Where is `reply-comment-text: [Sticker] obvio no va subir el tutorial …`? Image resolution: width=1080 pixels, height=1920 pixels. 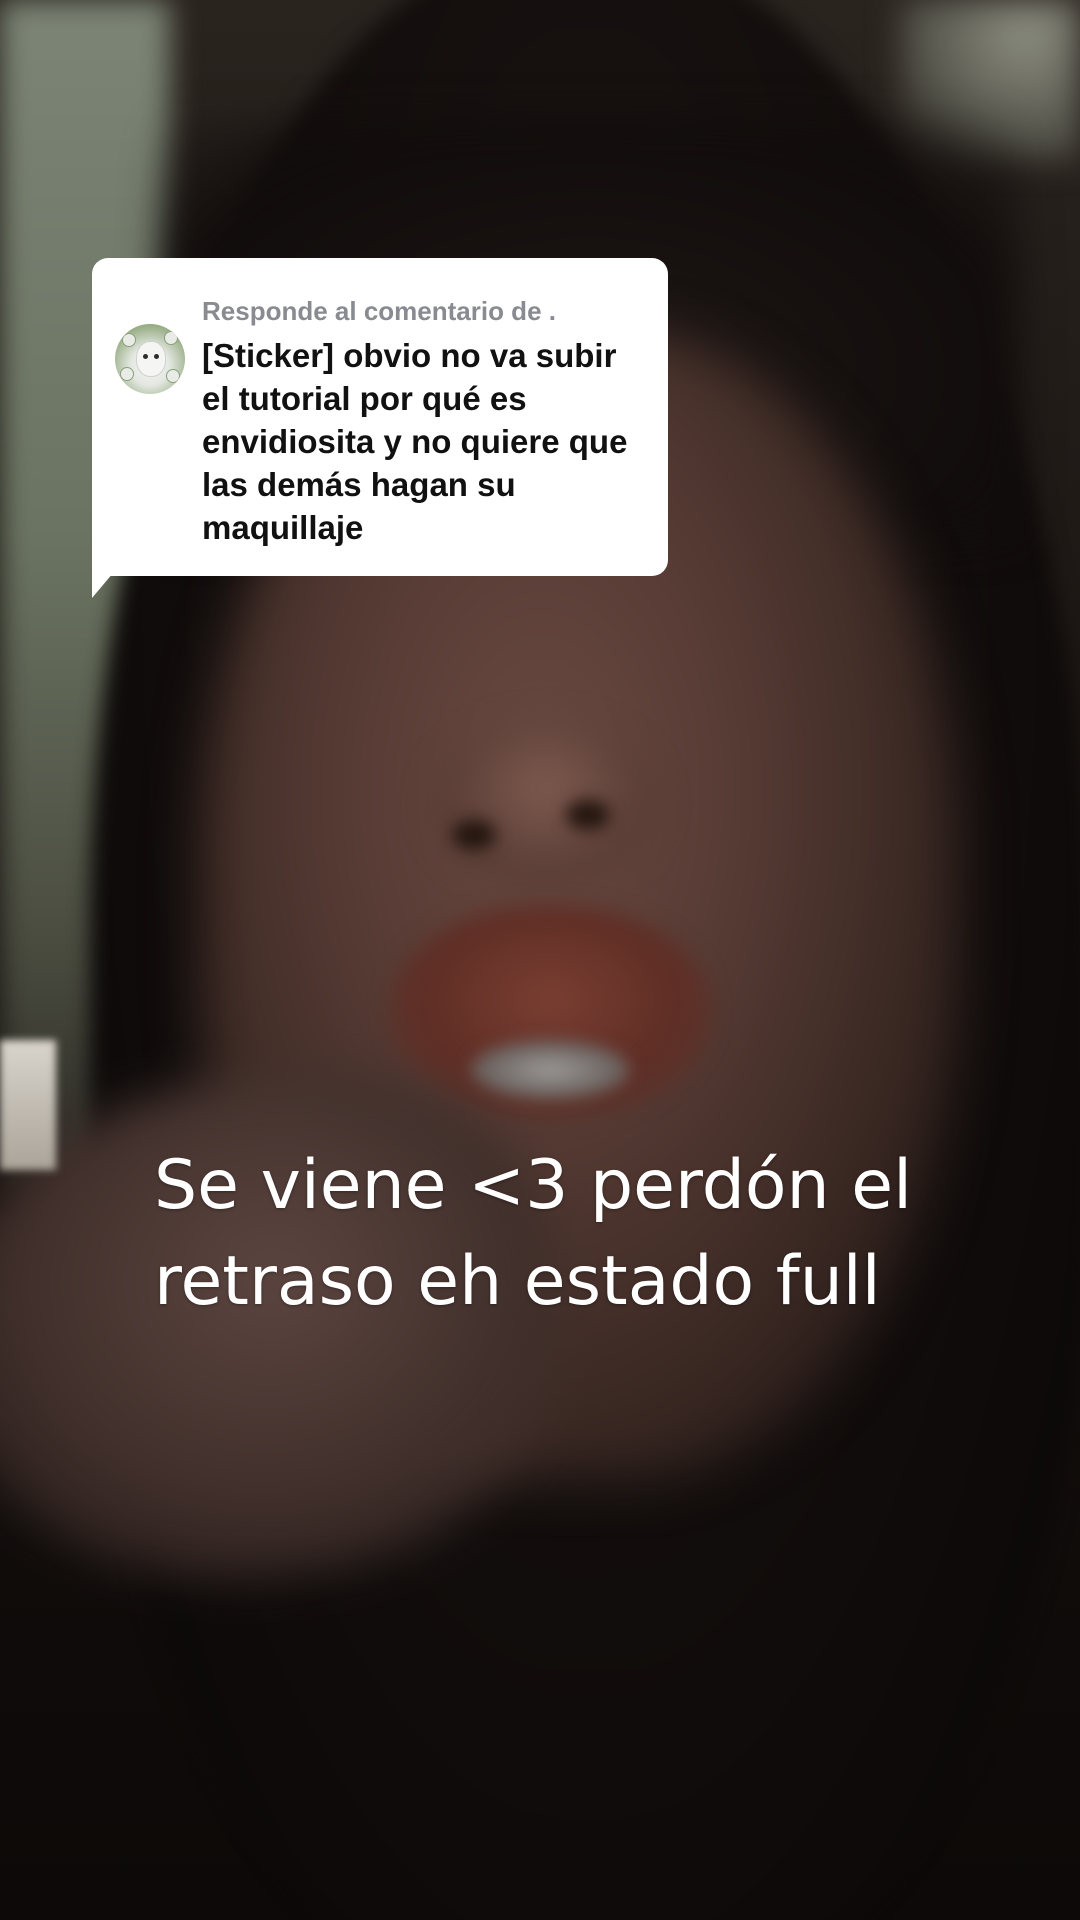 reply-comment-text: [Sticker] obvio no va subir el tutorial … is located at coordinates (415, 441).